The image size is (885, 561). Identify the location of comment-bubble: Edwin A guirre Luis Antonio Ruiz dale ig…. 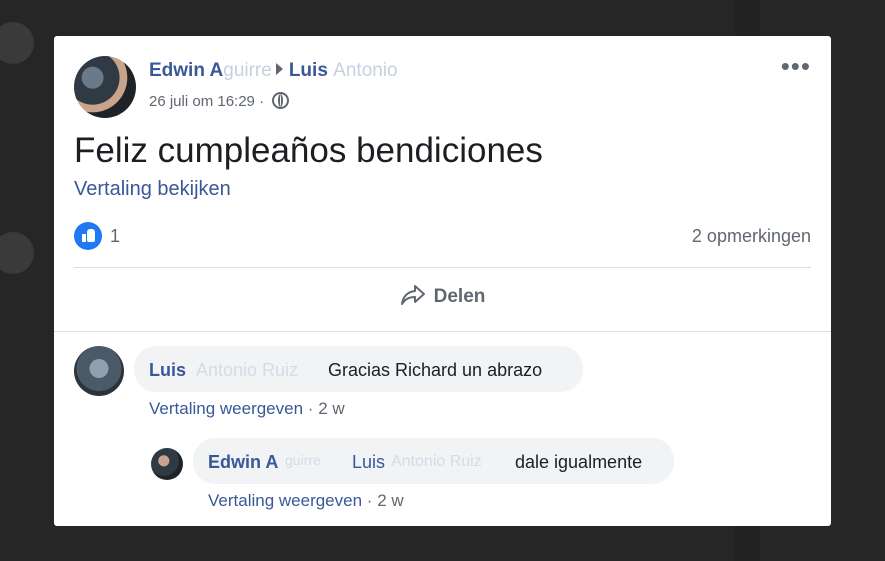
(433, 461).